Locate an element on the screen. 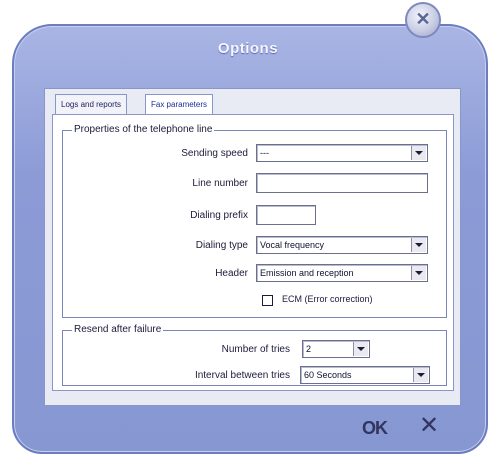  sending-speed-value: --- is located at coordinates (264, 153).